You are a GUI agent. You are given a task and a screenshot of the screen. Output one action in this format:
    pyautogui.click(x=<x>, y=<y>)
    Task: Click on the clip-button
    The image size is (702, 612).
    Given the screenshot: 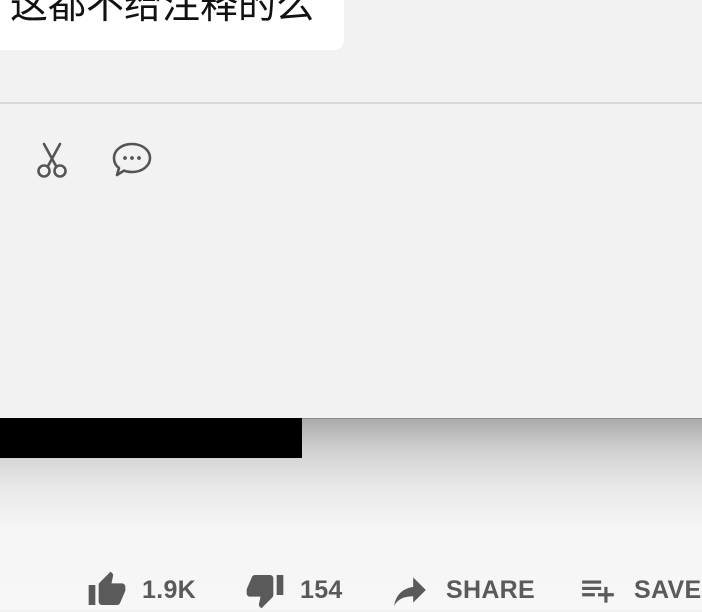 What is the action you would take?
    pyautogui.click(x=52, y=160)
    